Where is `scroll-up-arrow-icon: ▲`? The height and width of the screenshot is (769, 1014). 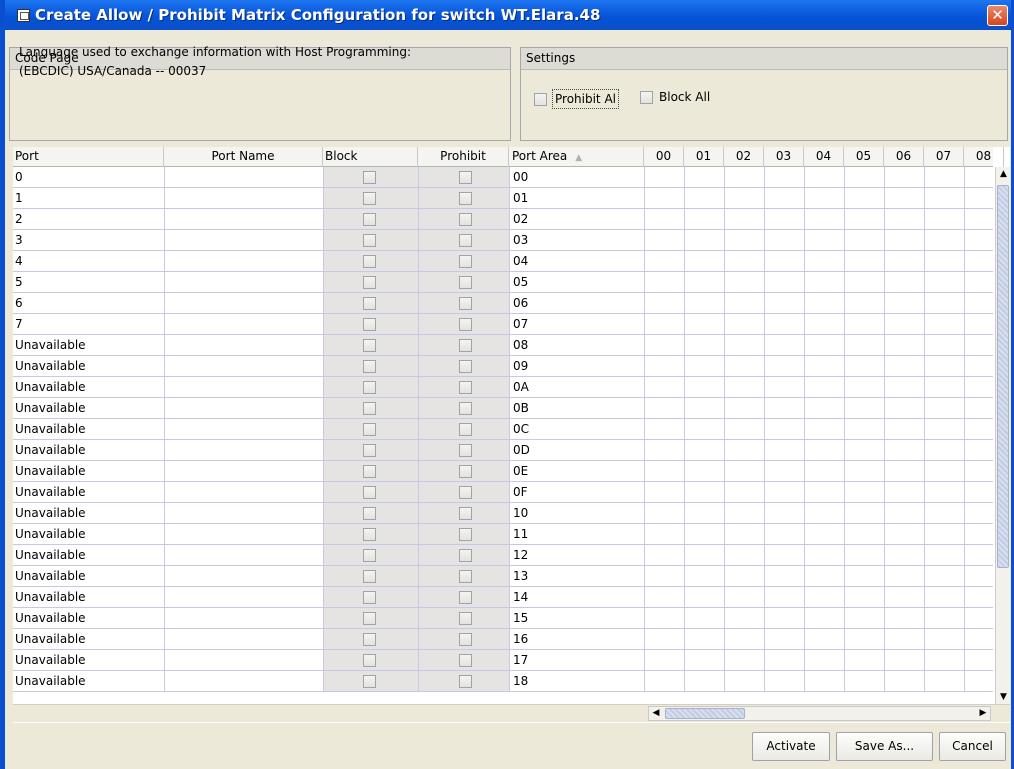 scroll-up-arrow-icon: ▲ is located at coordinates (1003, 174).